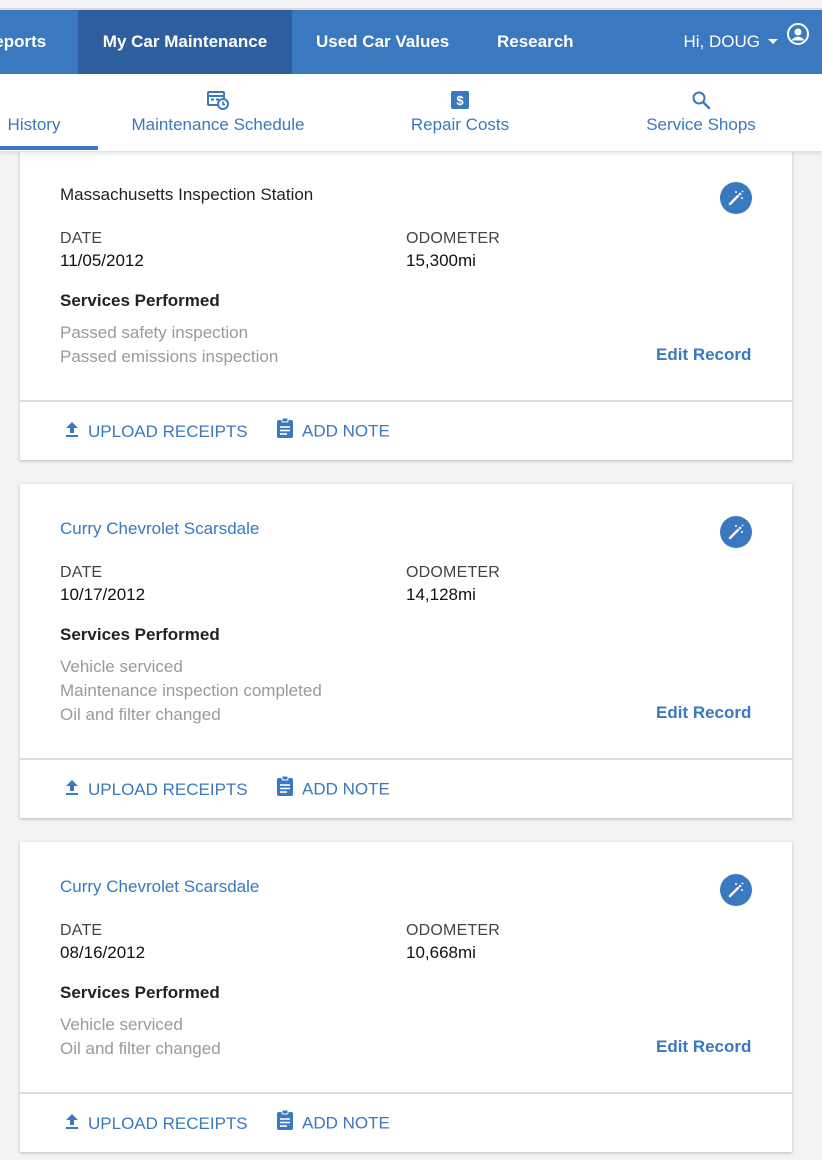  I want to click on dollar-icon: $, so click(460, 102).